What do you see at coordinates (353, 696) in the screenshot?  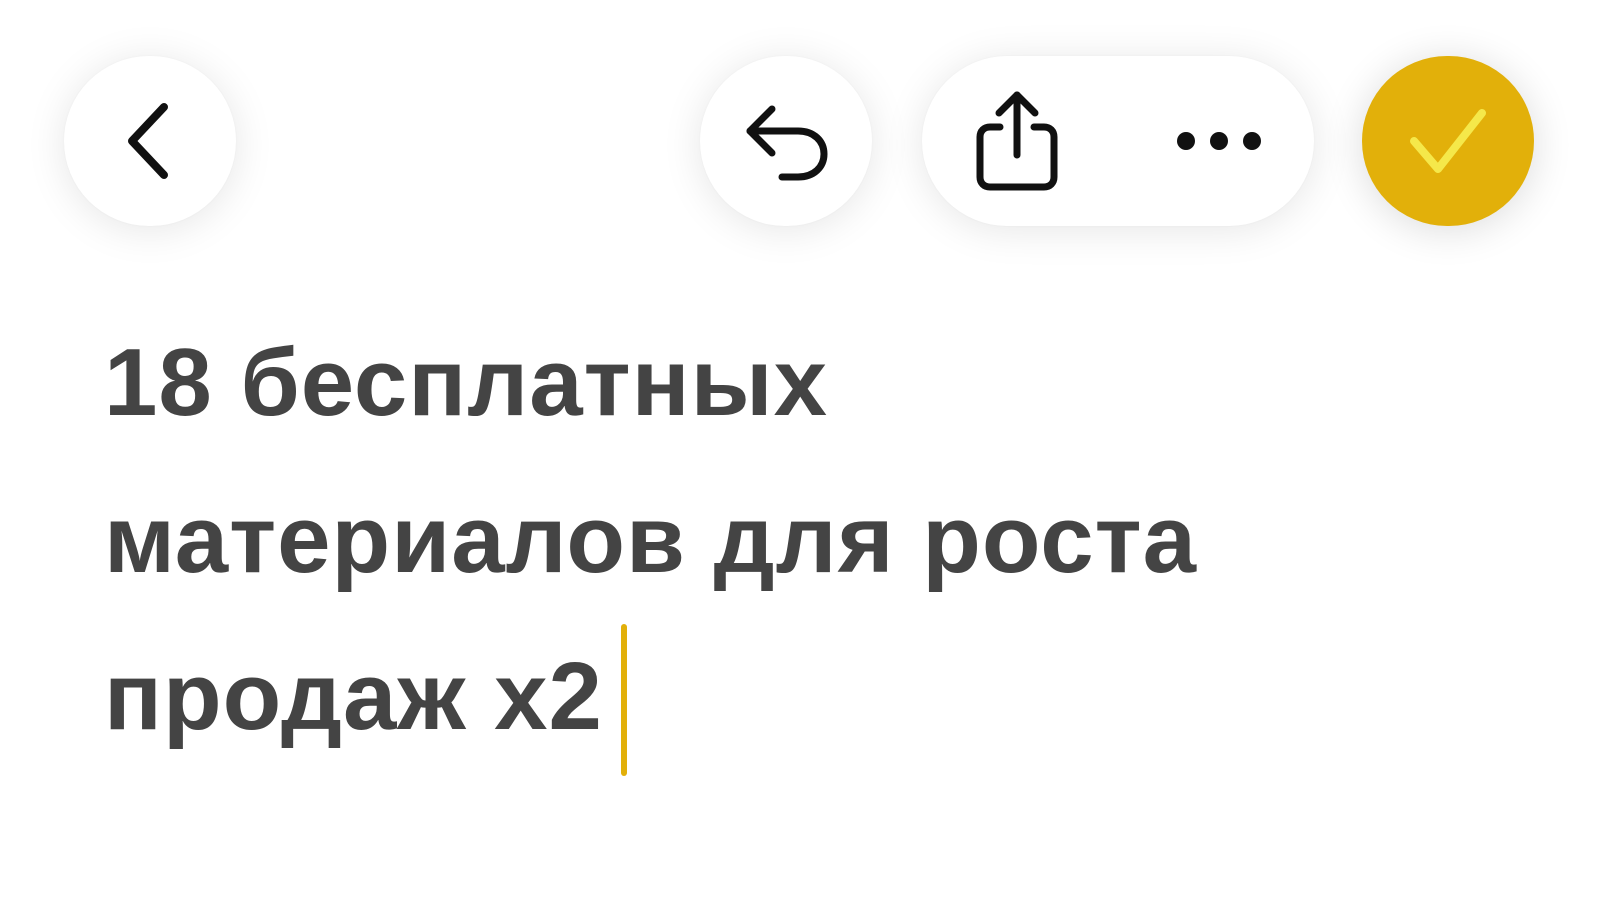 I see `title-line-3-text: продаж х2` at bounding box center [353, 696].